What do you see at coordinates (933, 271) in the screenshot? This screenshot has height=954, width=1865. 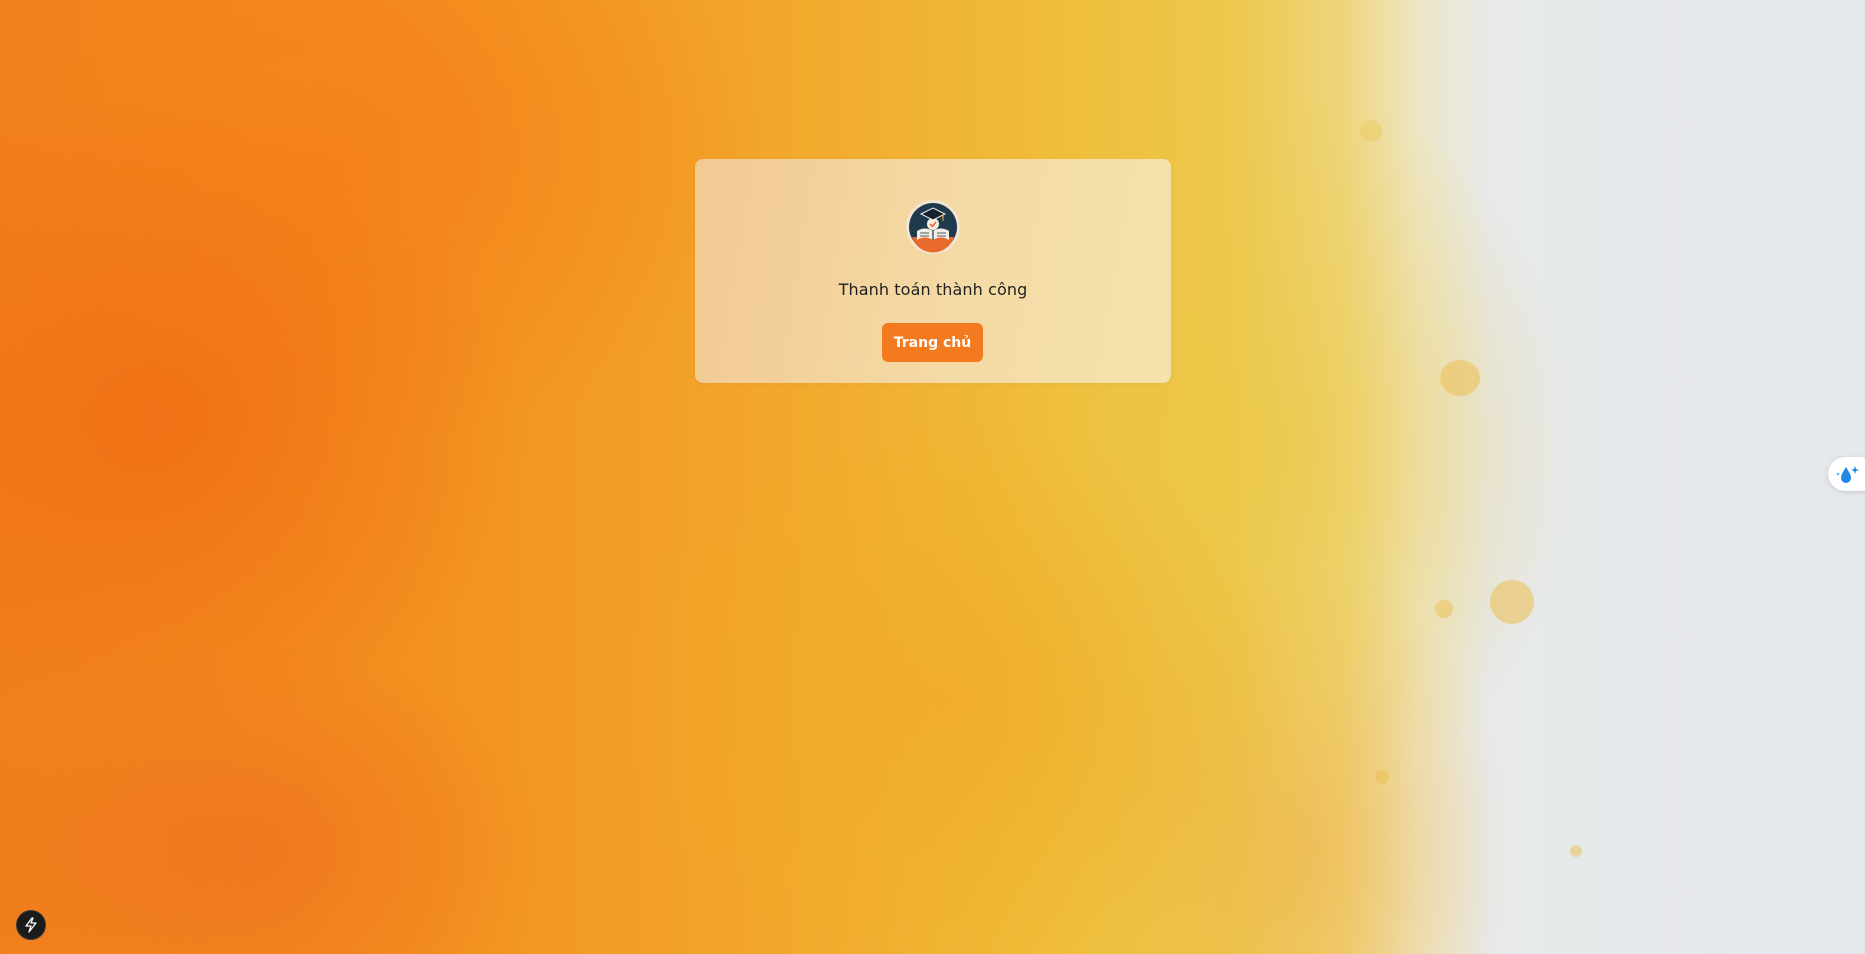 I see `payment-result-card: Thanh toán thành công Trang chủ` at bounding box center [933, 271].